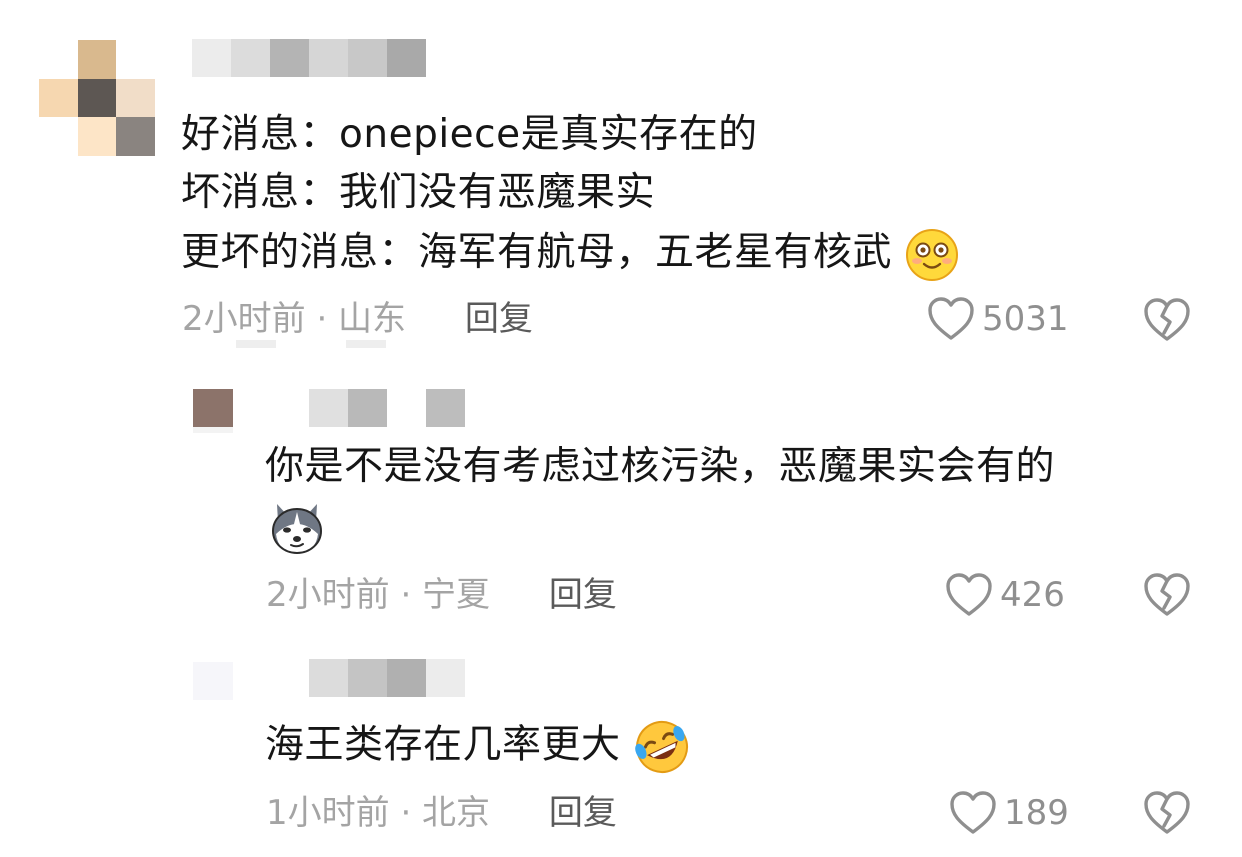  What do you see at coordinates (931, 254) in the screenshot?
I see `smiling-face-emoji` at bounding box center [931, 254].